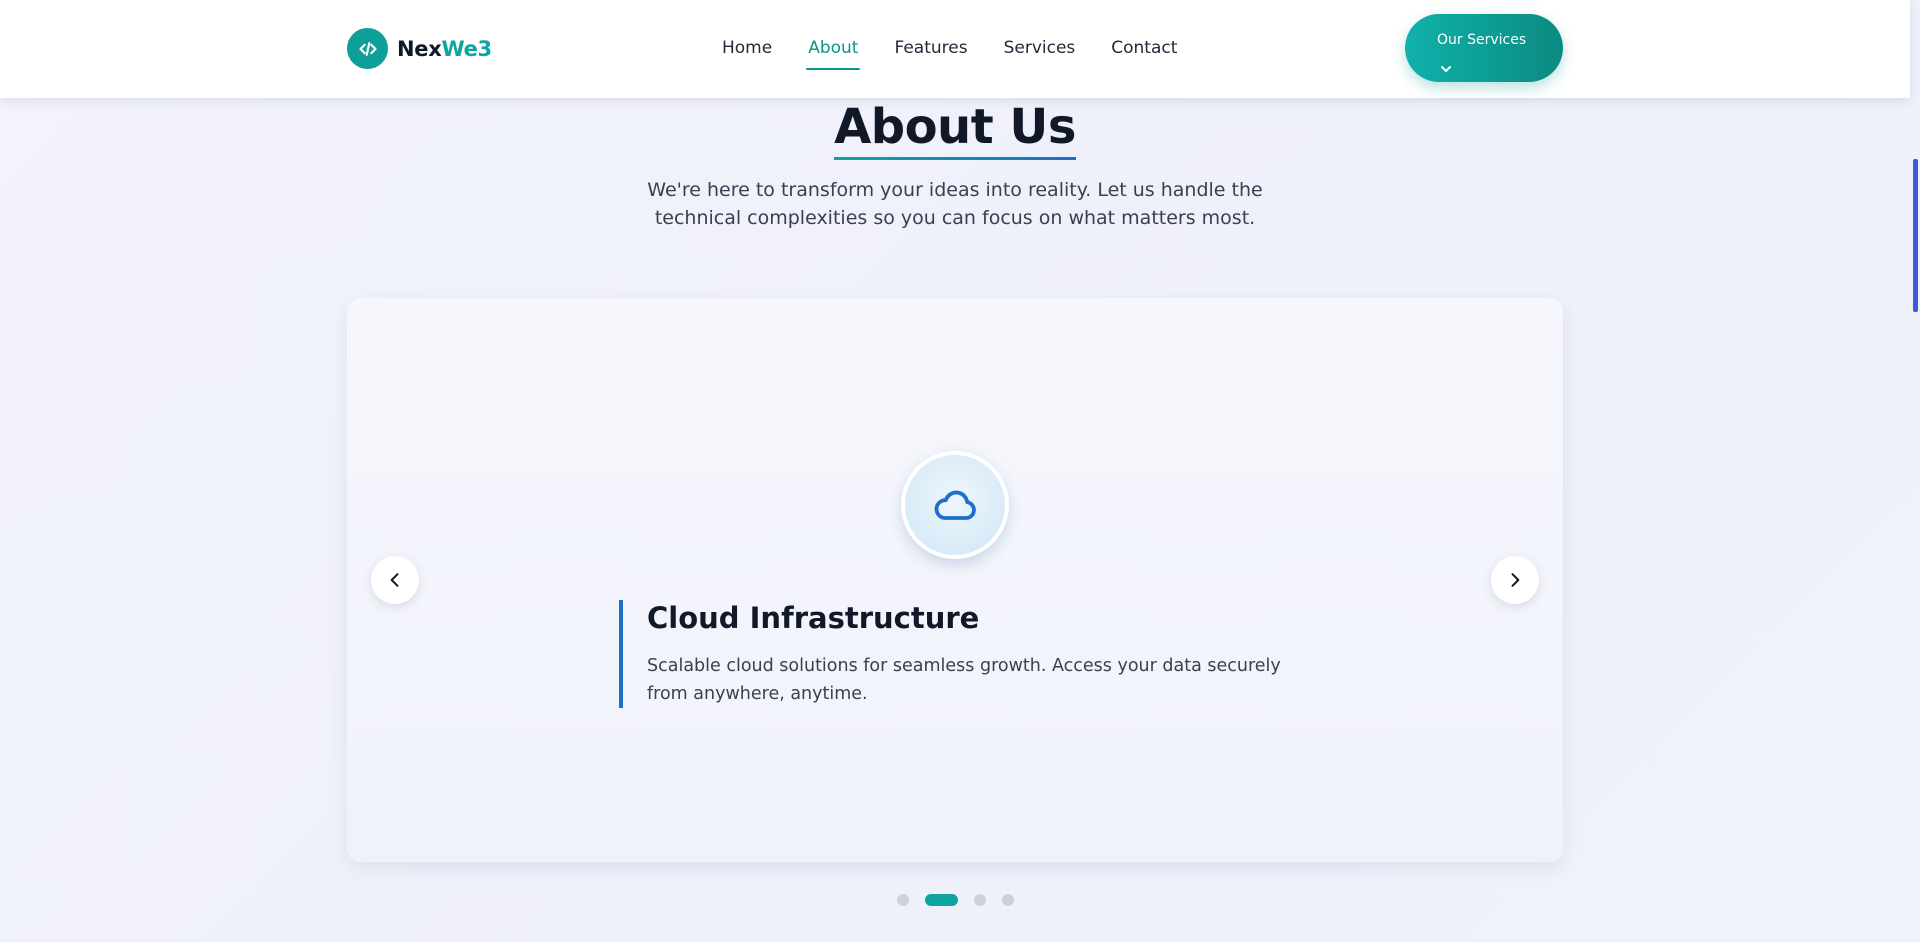  I want to click on nav-item-about: About, so click(833, 47).